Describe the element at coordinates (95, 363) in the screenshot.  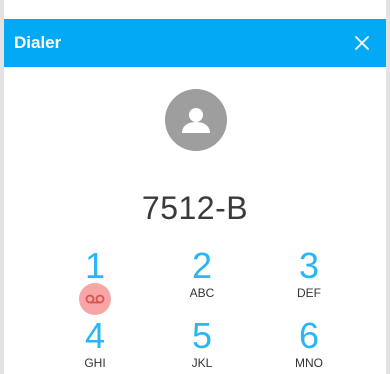
I see `key-4-letters: GHI` at that location.